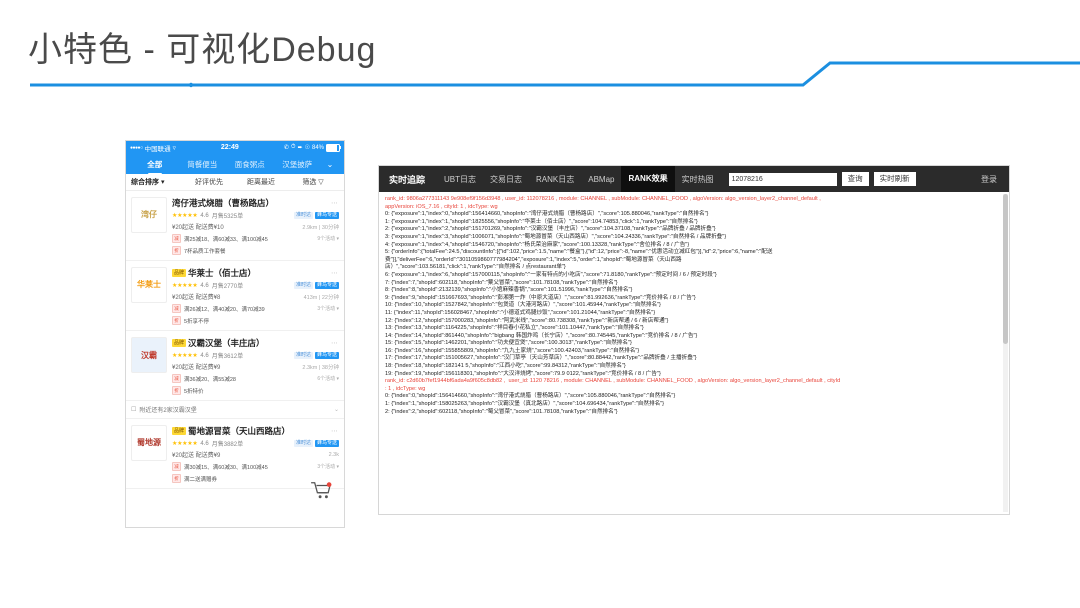 This screenshot has width=1080, height=608. What do you see at coordinates (310, 367) in the screenshot?
I see `distance-label: 2.3km` at bounding box center [310, 367].